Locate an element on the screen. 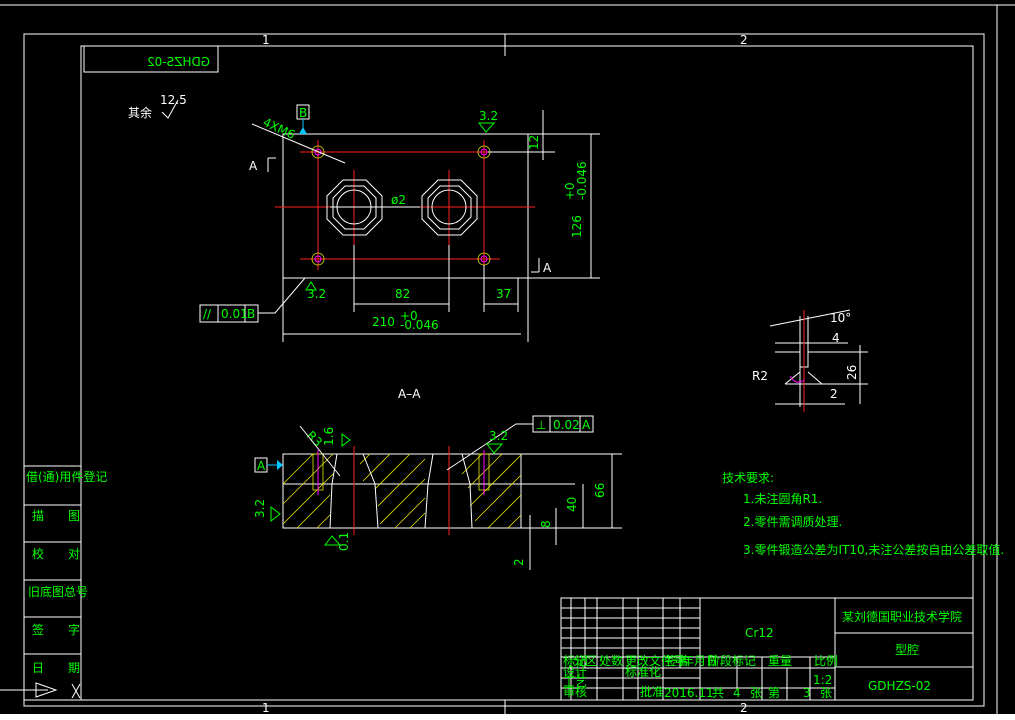 The image size is (1015, 720). tech-2: 2.零件需调质处理. is located at coordinates (792, 522).